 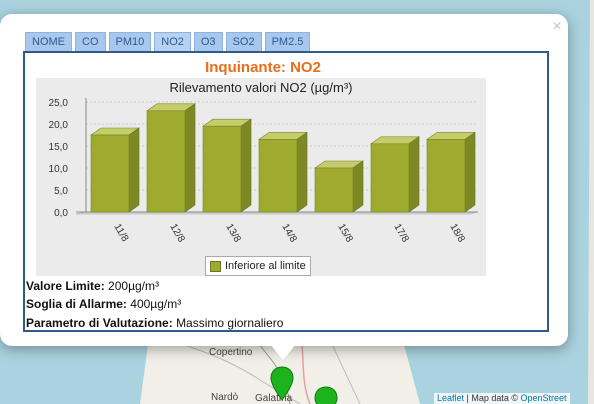 I want to click on leaflet-link: Leaflet, so click(x=450, y=398).